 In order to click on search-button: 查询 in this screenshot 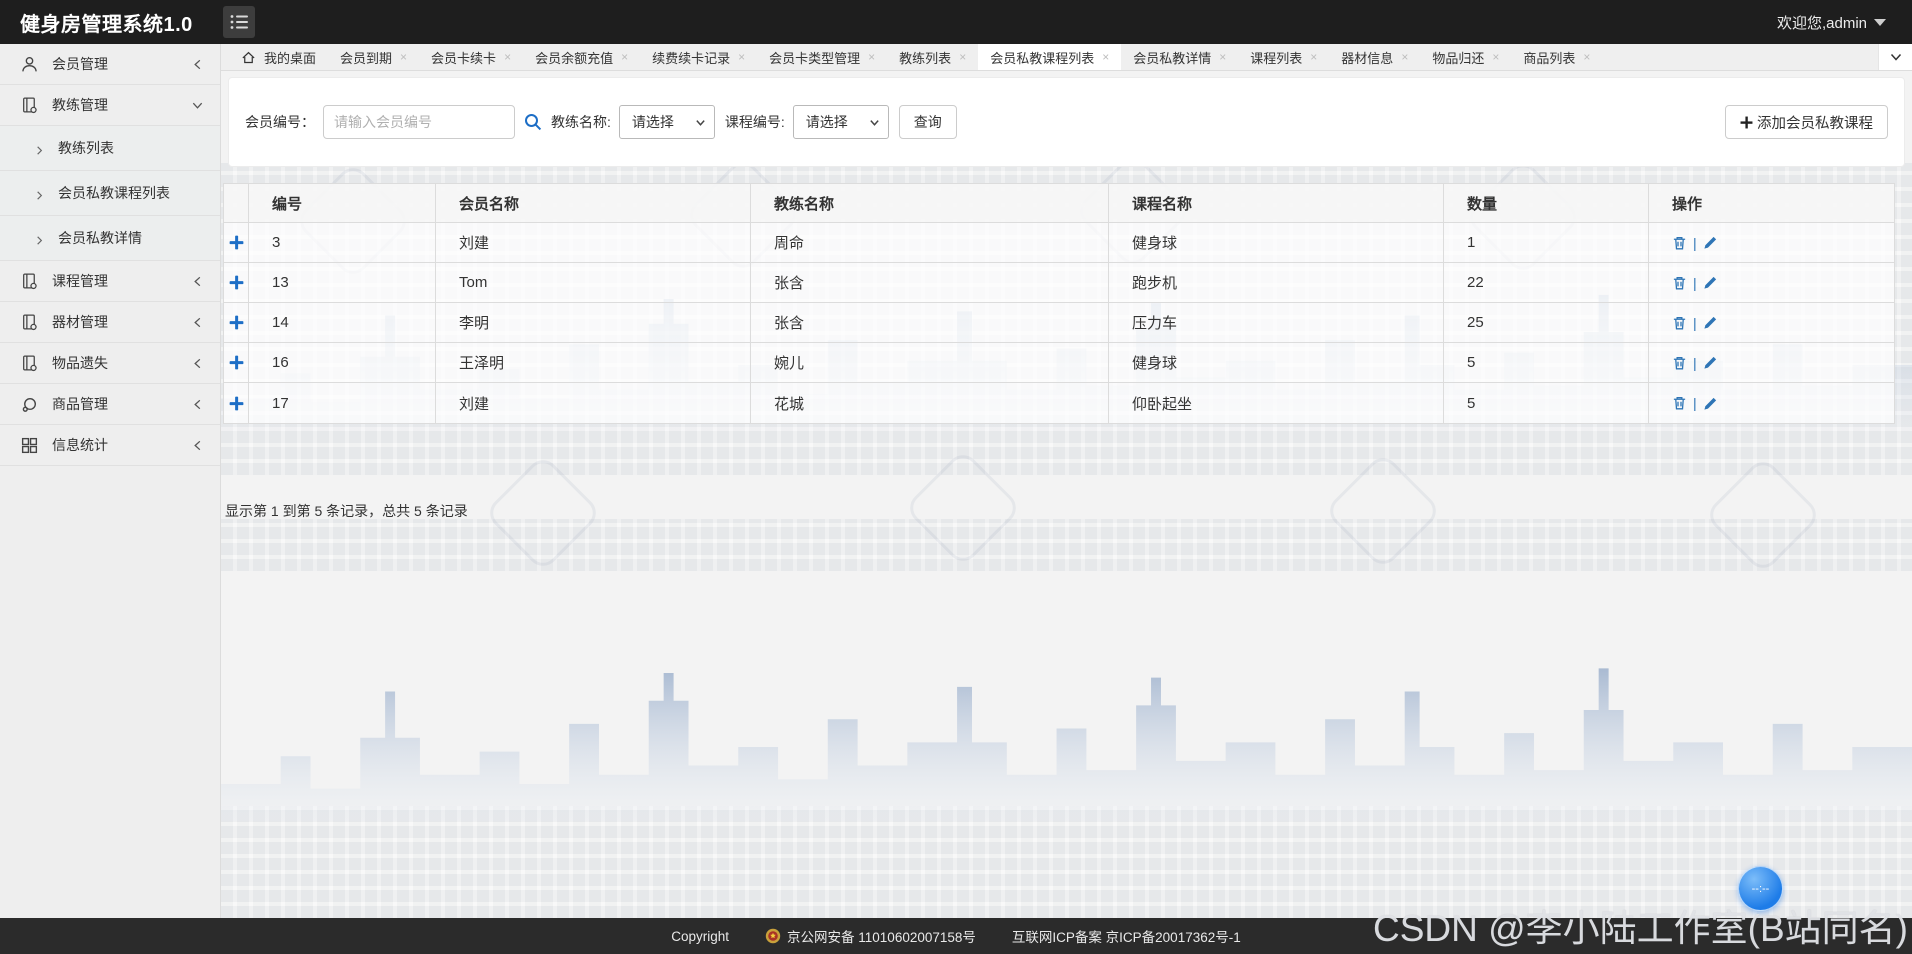, I will do `click(927, 122)`.